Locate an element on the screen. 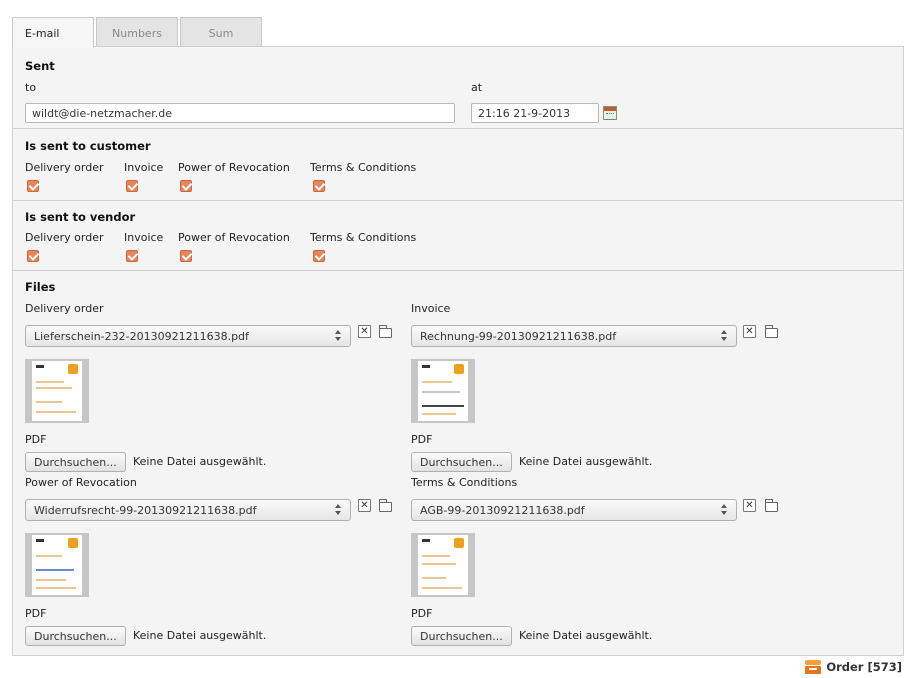  file-revocation-type: PDF is located at coordinates (36, 613).